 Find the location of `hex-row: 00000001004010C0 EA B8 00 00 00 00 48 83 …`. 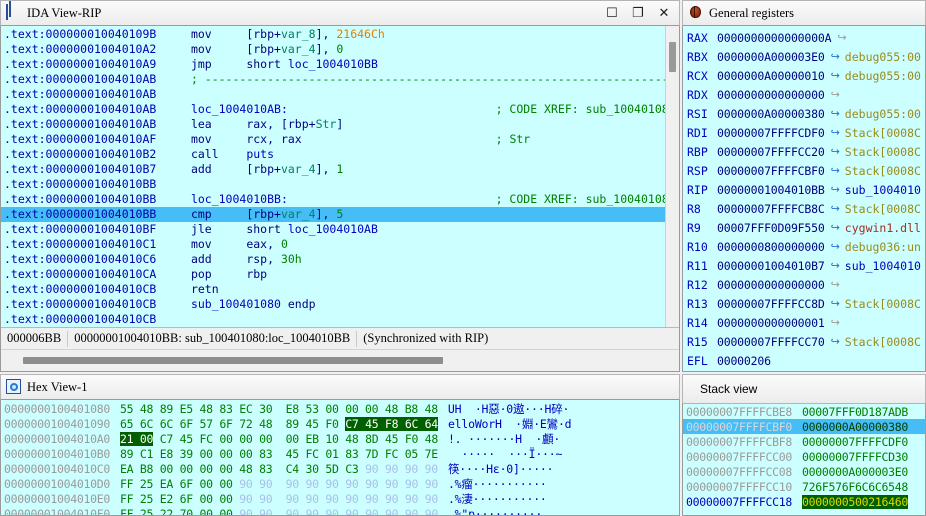

hex-row: 00000001004010C0 EA B8 00 00 00 00 48 83 … is located at coordinates (340, 468).